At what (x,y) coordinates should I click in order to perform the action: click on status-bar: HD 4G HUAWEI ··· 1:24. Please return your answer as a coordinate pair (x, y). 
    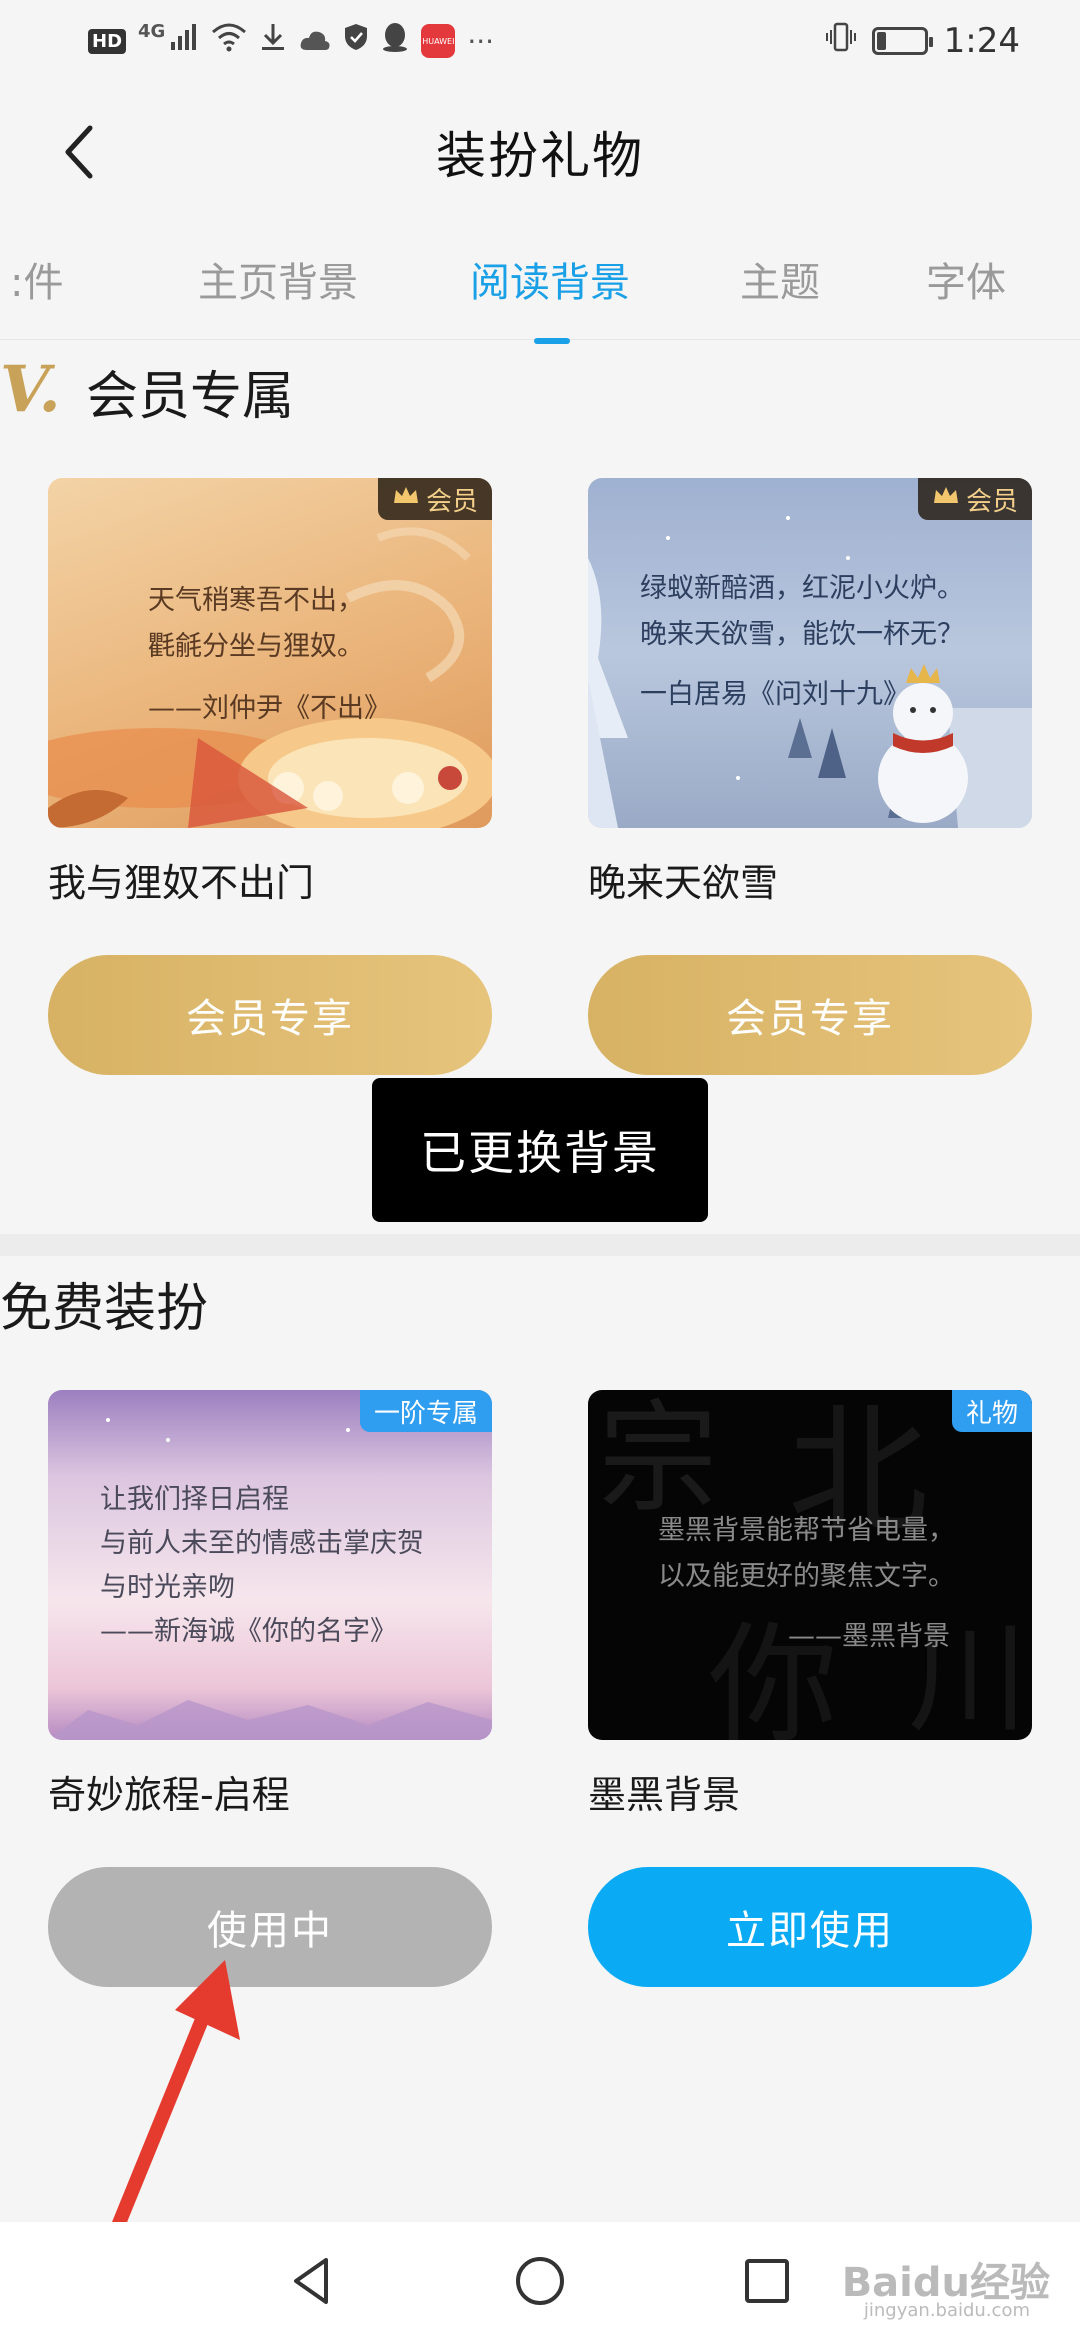
    Looking at the image, I should click on (540, 41).